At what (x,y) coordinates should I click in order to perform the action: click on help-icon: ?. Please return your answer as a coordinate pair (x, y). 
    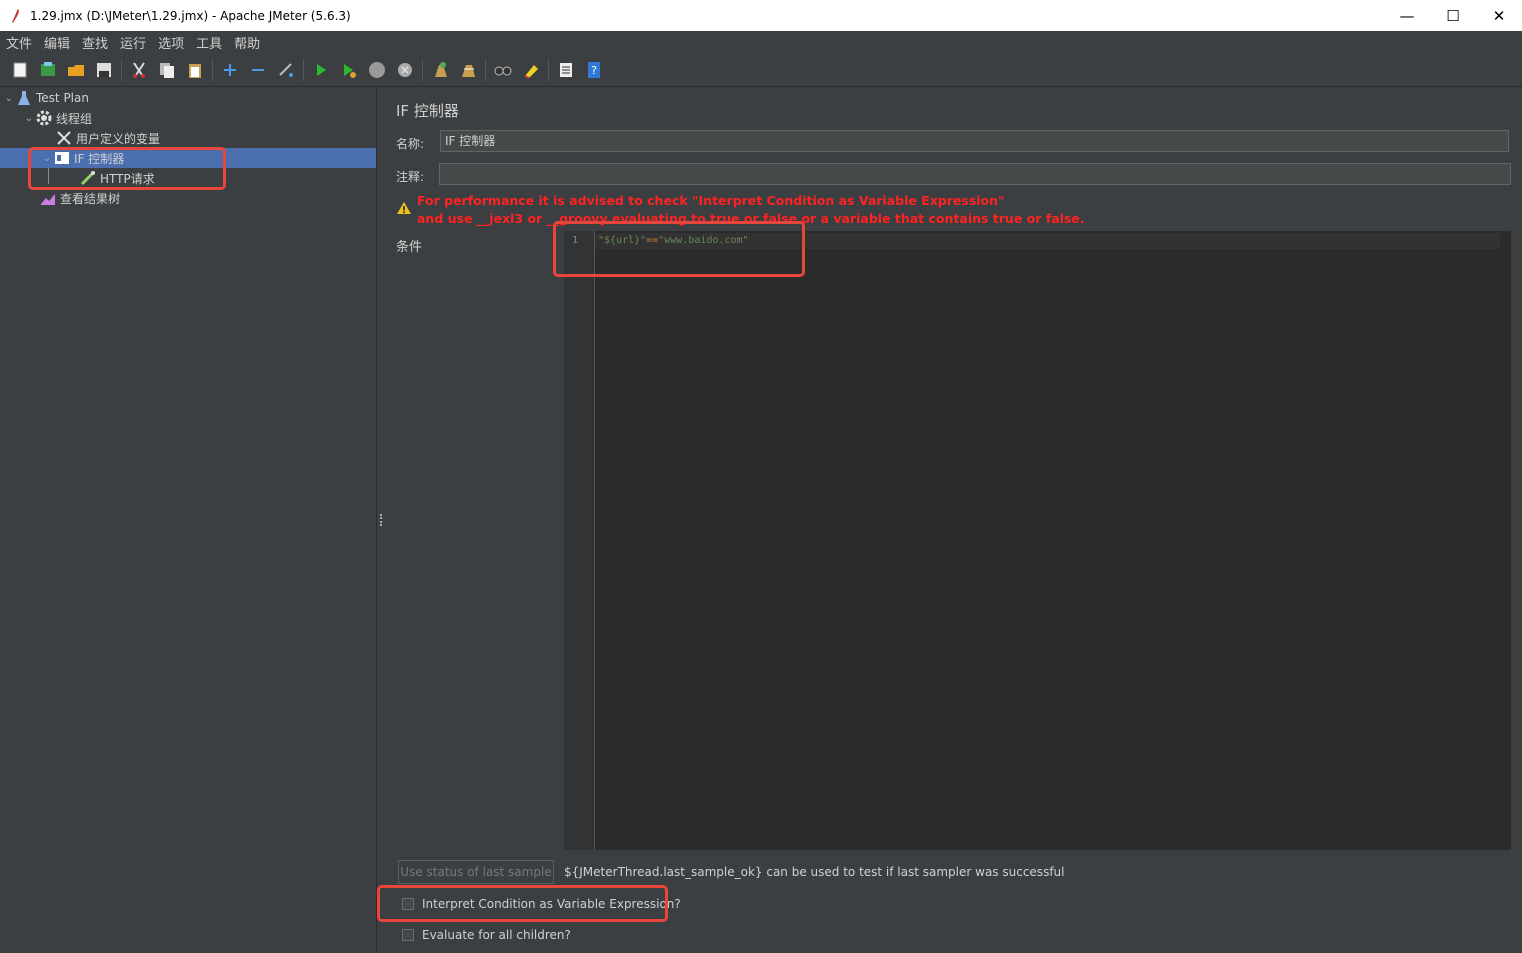
    Looking at the image, I should click on (594, 70).